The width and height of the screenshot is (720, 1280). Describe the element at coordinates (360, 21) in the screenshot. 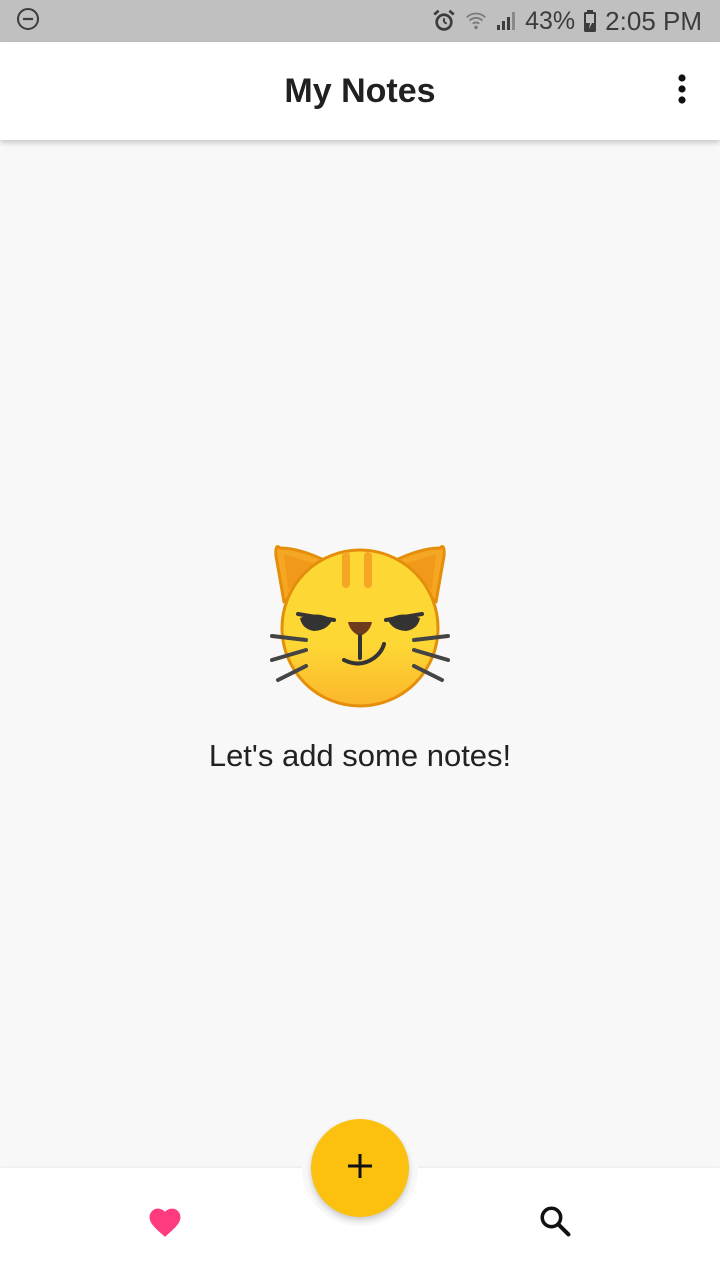

I see `status-bar: 43% 2:05 PM` at that location.